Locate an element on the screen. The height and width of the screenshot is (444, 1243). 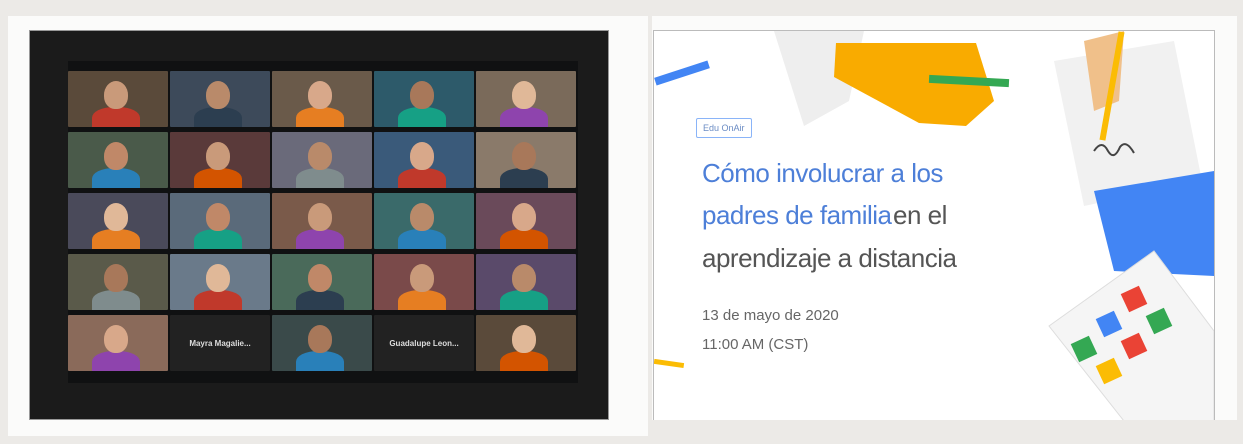
event-date: 13 de mayo de 2020 is located at coordinates (770, 315).